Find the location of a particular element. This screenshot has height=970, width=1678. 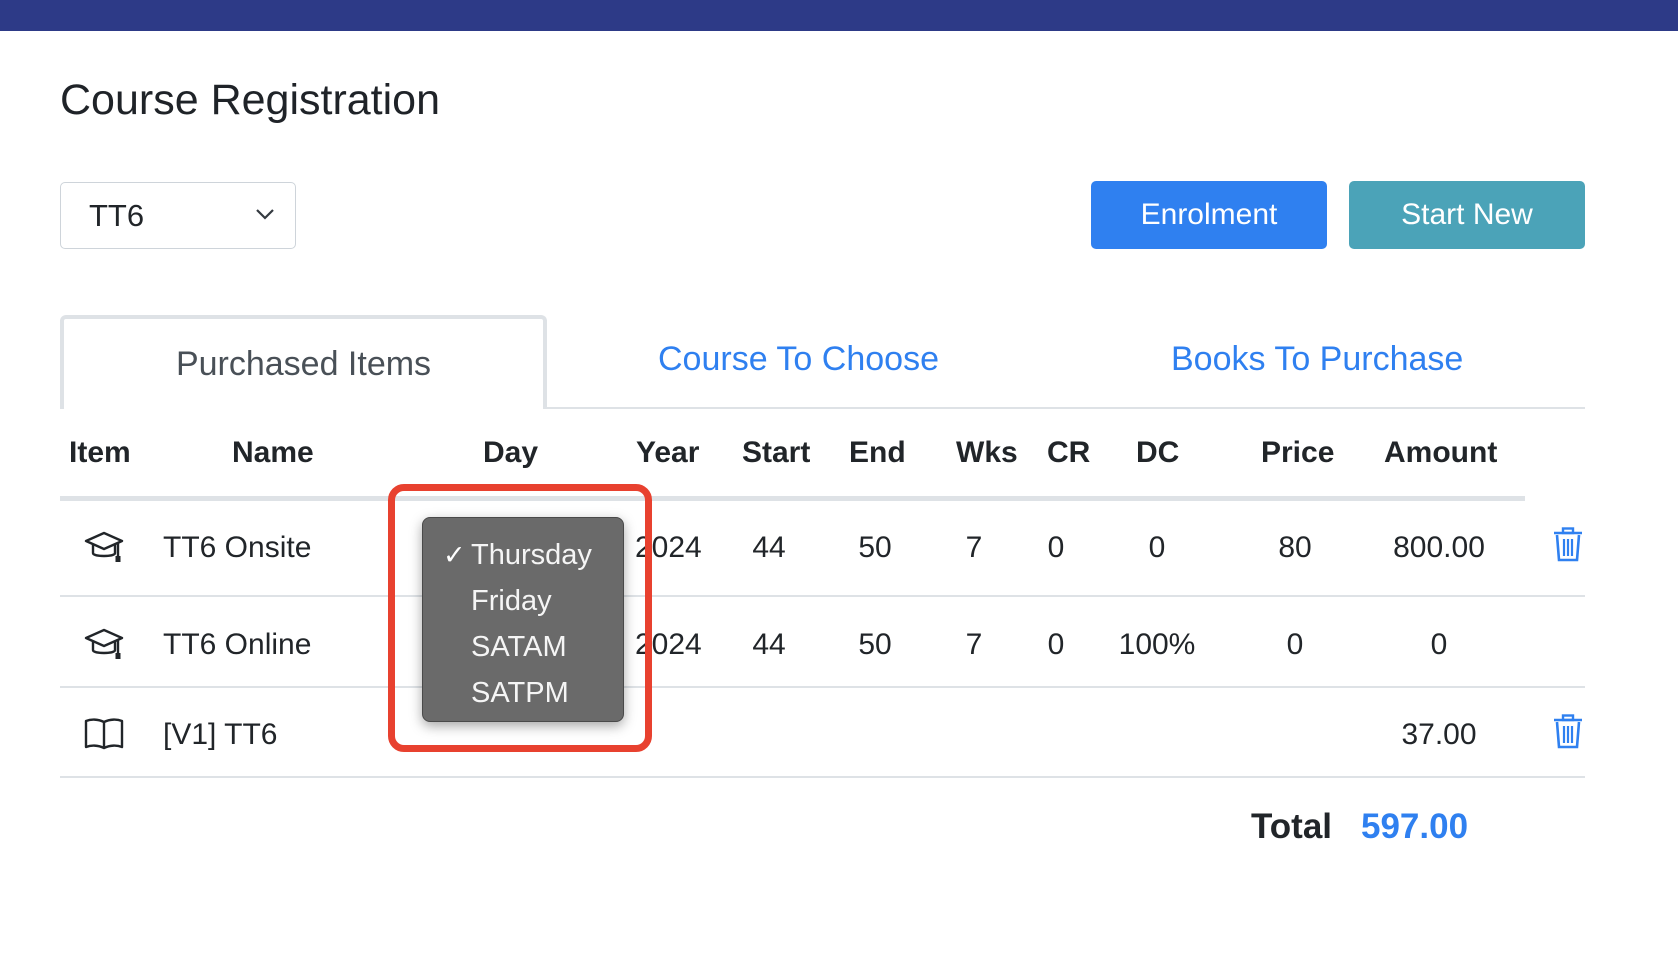

total-label: Total is located at coordinates (1292, 826).